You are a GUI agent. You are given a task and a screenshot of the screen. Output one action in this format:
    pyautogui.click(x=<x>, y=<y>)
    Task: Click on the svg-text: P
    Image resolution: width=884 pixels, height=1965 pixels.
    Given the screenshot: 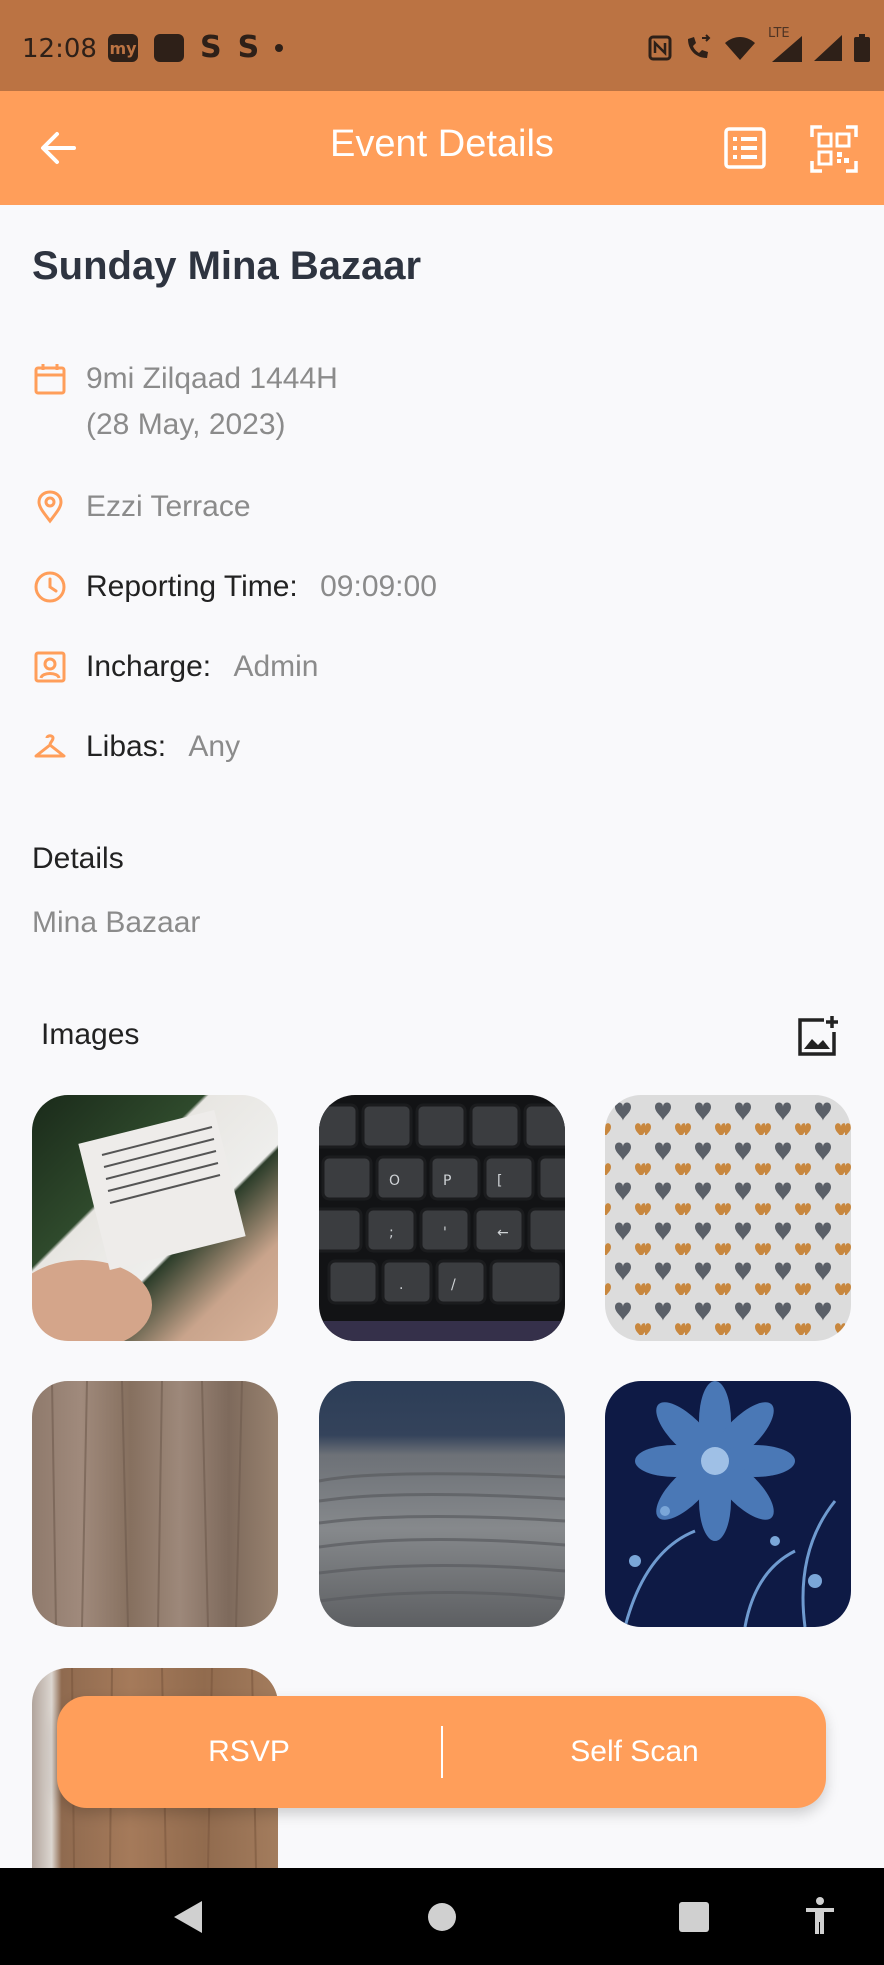 What is the action you would take?
    pyautogui.click(x=447, y=1181)
    